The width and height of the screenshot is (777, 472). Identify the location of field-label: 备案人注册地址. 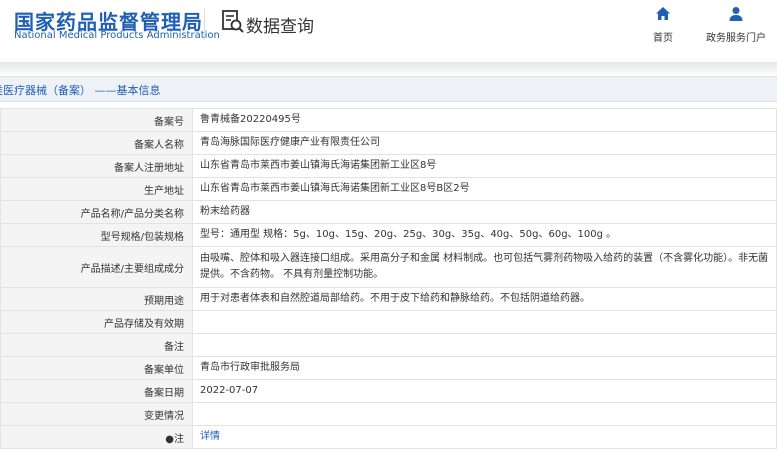
(96, 166).